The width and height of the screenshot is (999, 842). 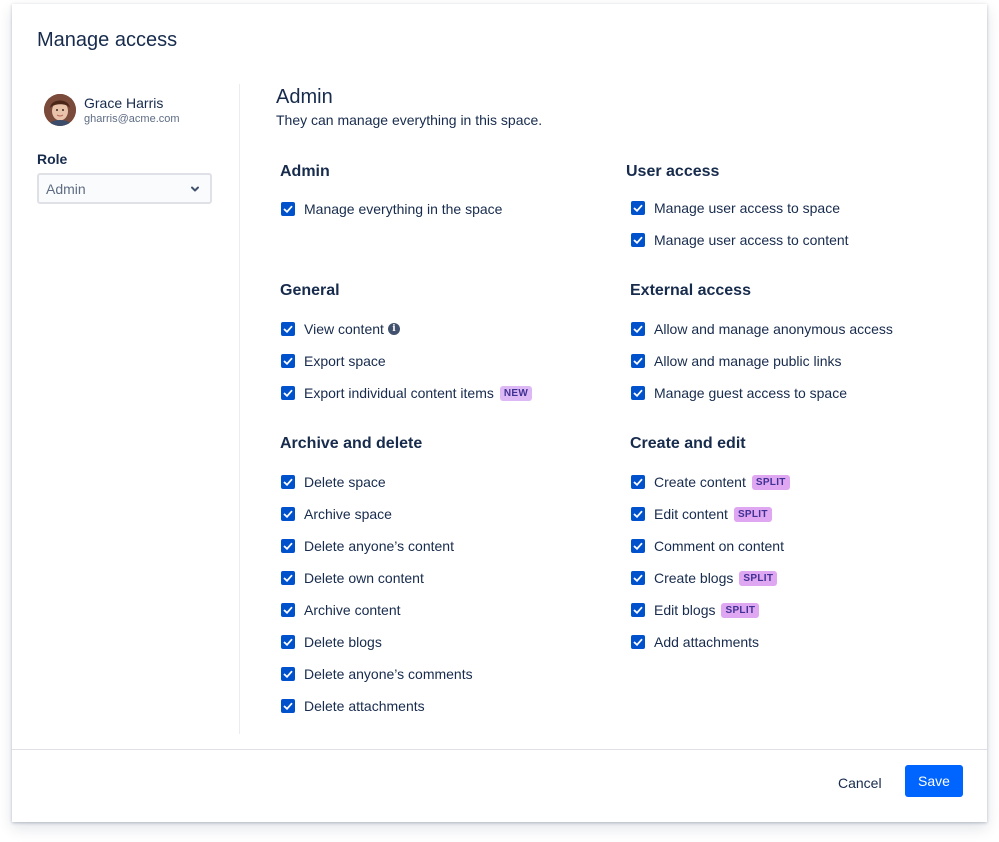 I want to click on role-select: Admin, so click(x=124, y=188).